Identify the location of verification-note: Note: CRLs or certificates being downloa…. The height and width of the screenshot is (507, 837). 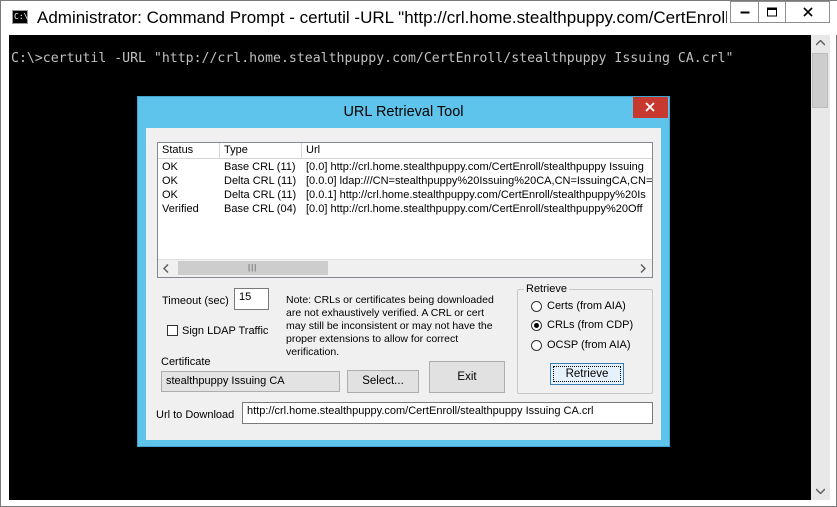
(398, 326).